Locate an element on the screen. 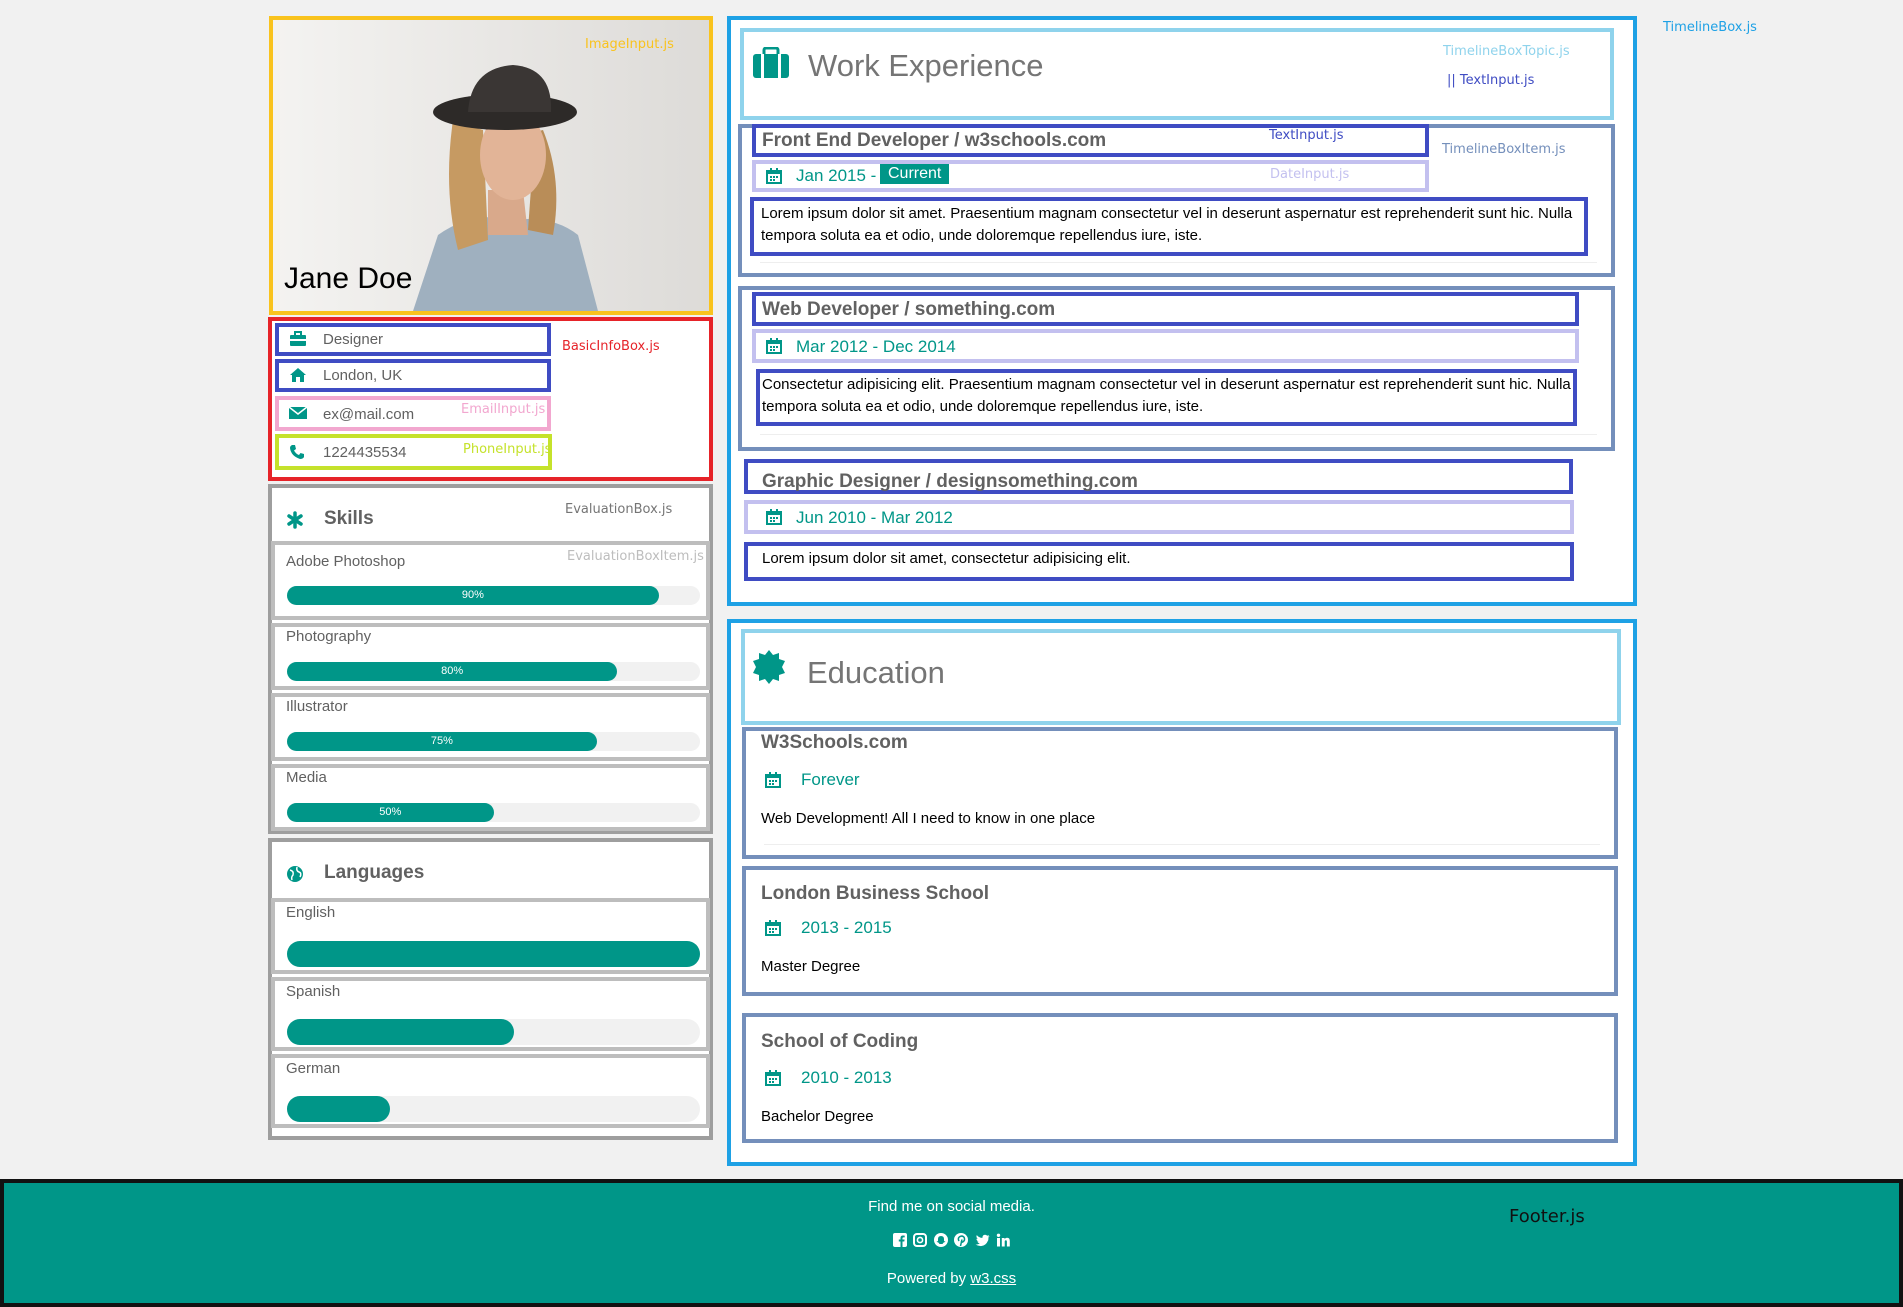  skills-item-label: Adobe Photoshop is located at coordinates (346, 561).